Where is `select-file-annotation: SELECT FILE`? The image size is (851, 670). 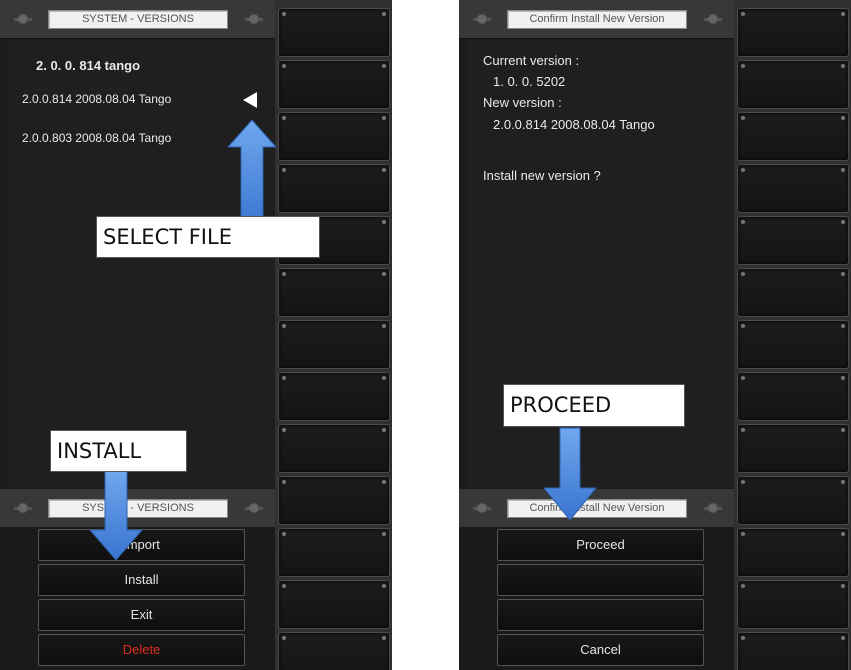 select-file-annotation: SELECT FILE is located at coordinates (208, 237).